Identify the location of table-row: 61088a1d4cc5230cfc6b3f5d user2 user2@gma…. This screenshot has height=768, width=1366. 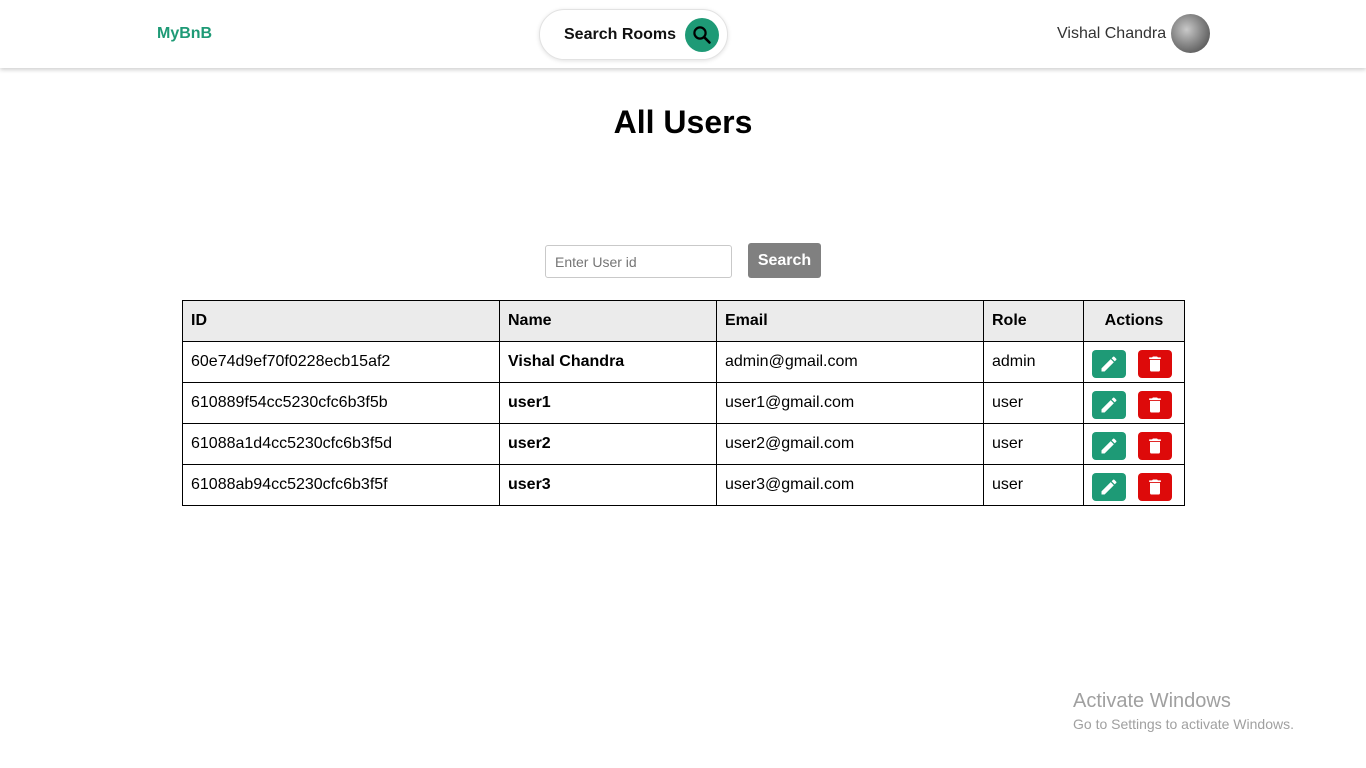
(683, 444).